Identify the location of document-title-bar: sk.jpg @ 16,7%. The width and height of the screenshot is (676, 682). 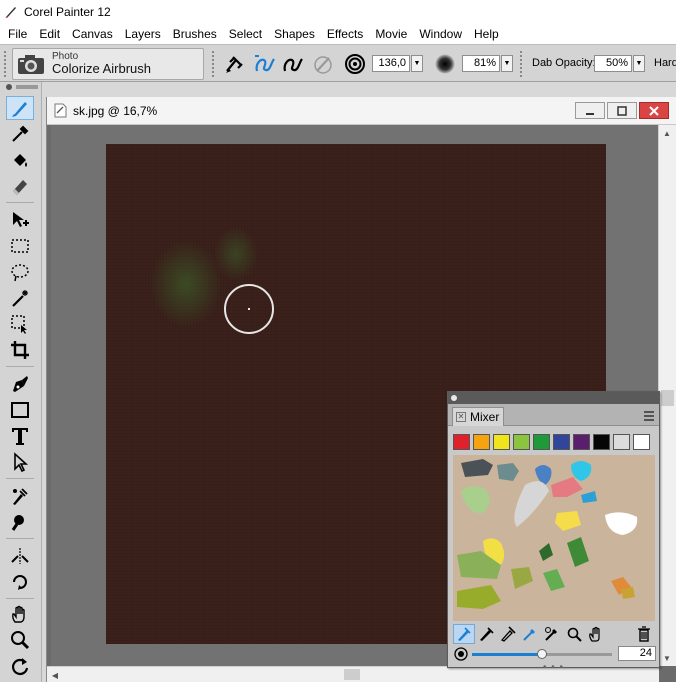
(361, 111).